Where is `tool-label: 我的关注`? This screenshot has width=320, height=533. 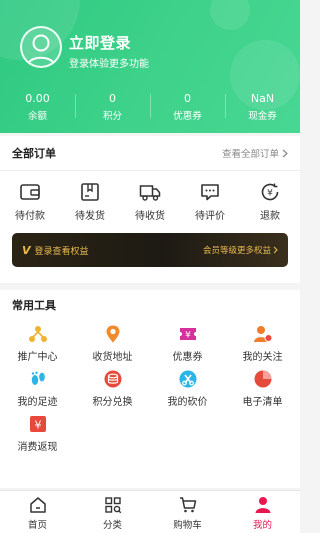 tool-label: 我的关注 is located at coordinates (262, 357).